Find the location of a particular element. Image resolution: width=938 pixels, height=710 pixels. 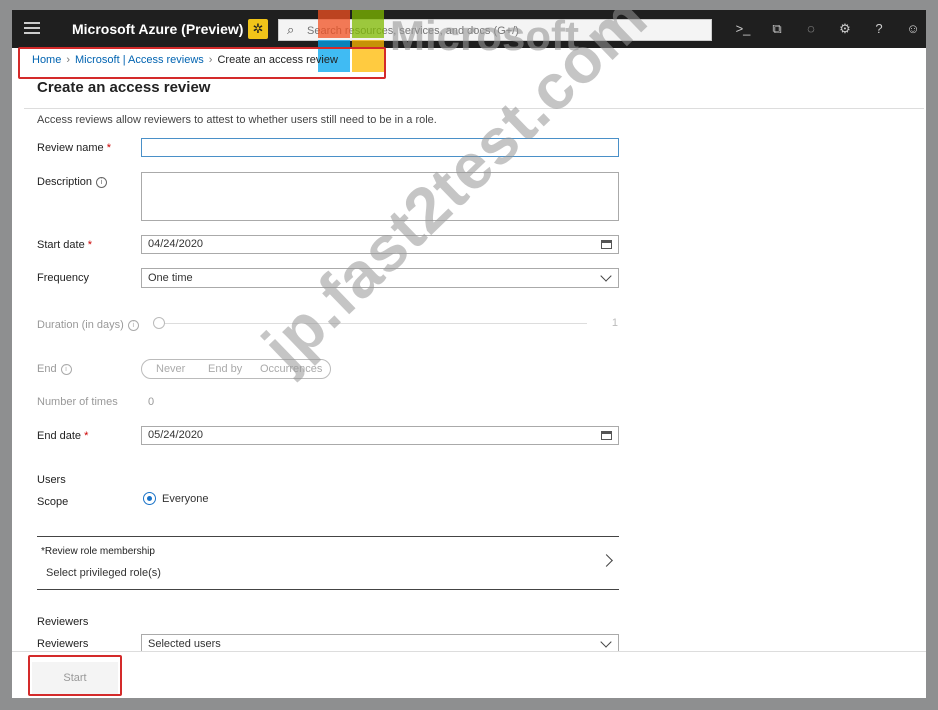

highlight-start-box is located at coordinates (75, 675).